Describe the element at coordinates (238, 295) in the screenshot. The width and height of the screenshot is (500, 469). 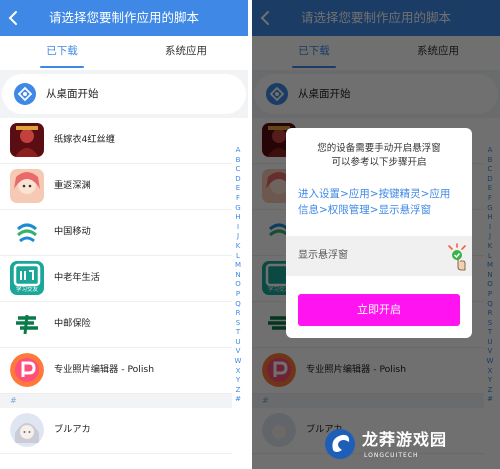
I see `alphabet-index-letter: P` at that location.